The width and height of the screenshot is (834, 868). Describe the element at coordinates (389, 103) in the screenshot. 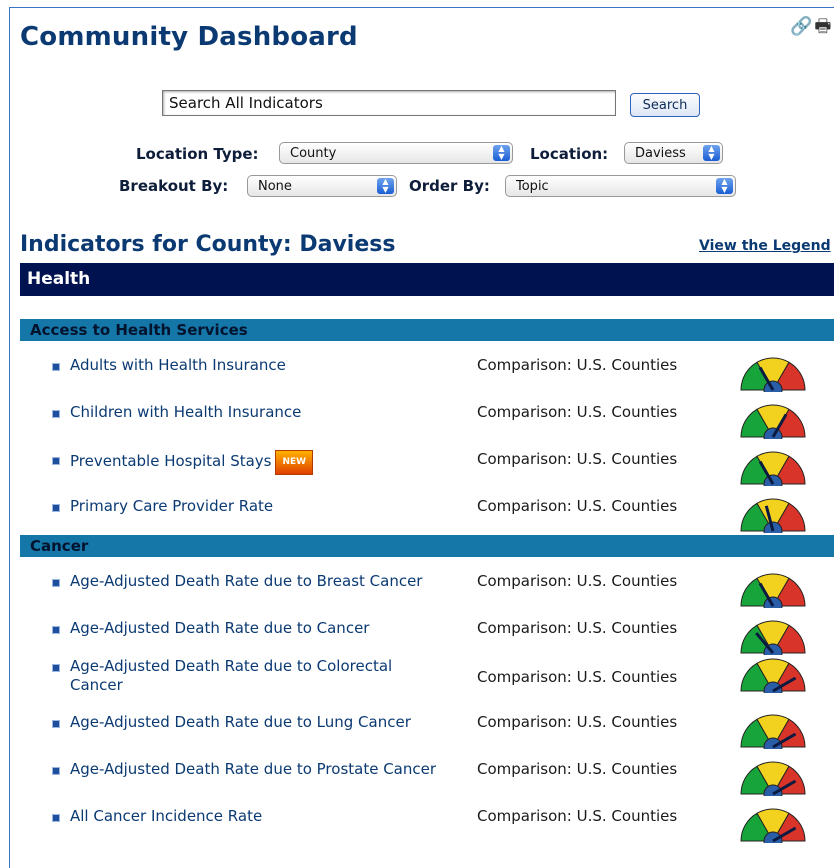

I see `search-input` at that location.